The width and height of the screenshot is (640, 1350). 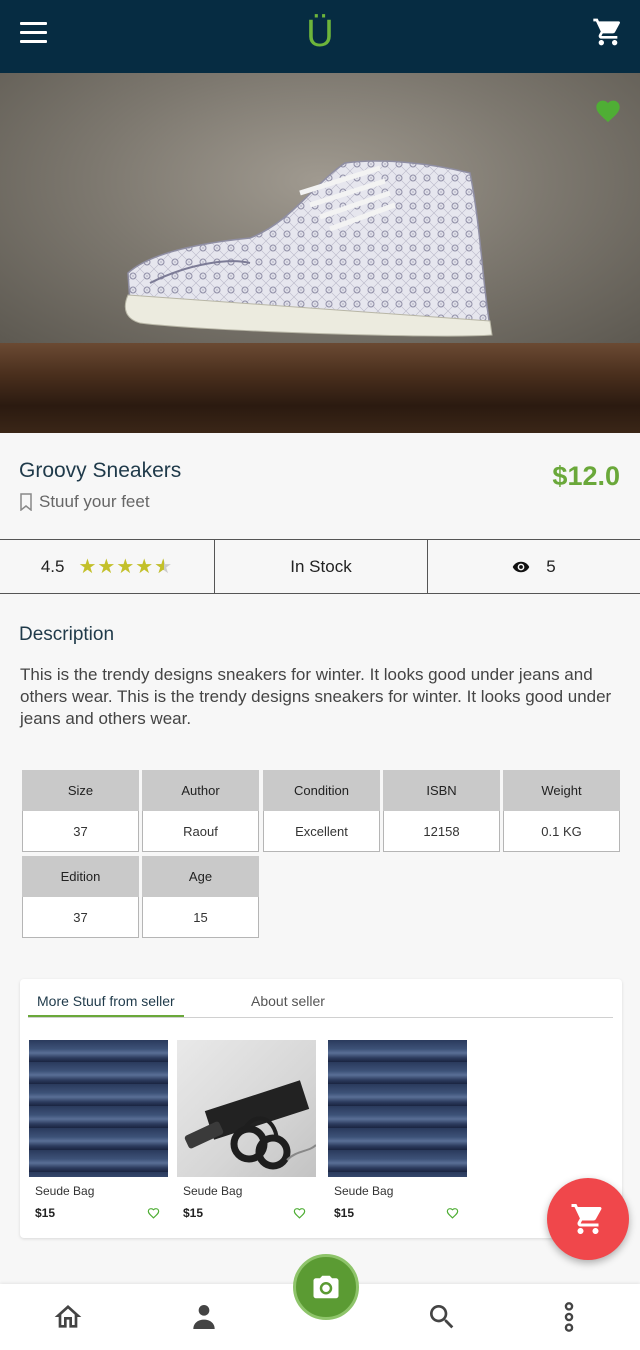 I want to click on spec-label: Edition, so click(x=80, y=876).